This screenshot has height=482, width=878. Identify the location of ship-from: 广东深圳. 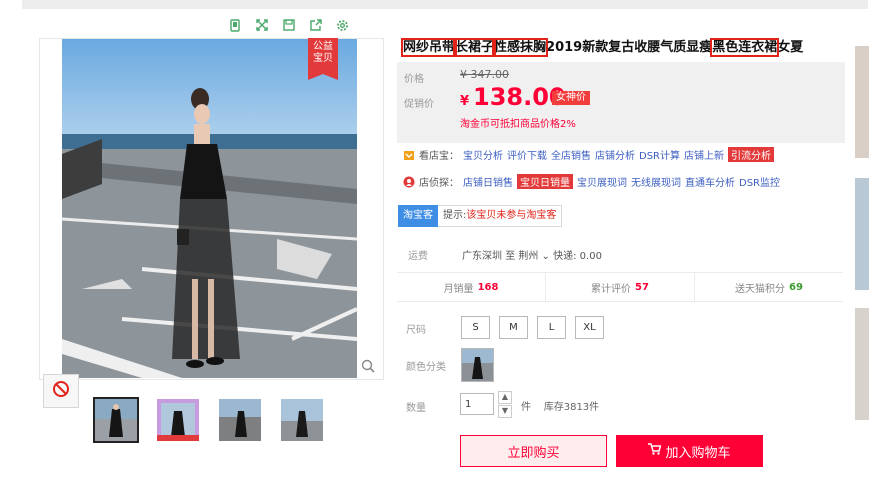
(482, 256).